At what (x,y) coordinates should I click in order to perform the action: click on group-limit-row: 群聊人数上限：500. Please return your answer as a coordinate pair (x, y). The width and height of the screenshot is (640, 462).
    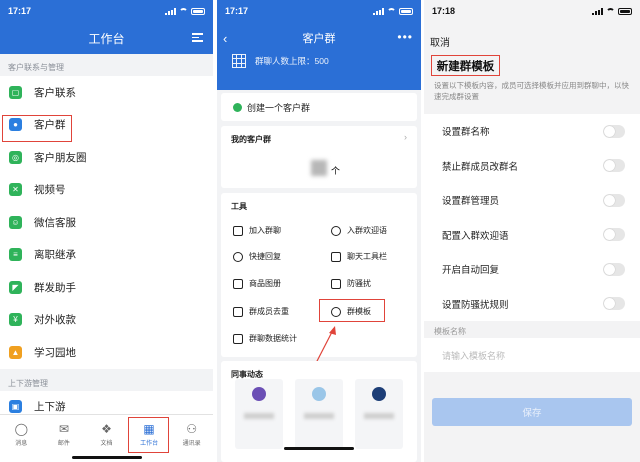
    Looking at the image, I should click on (319, 61).